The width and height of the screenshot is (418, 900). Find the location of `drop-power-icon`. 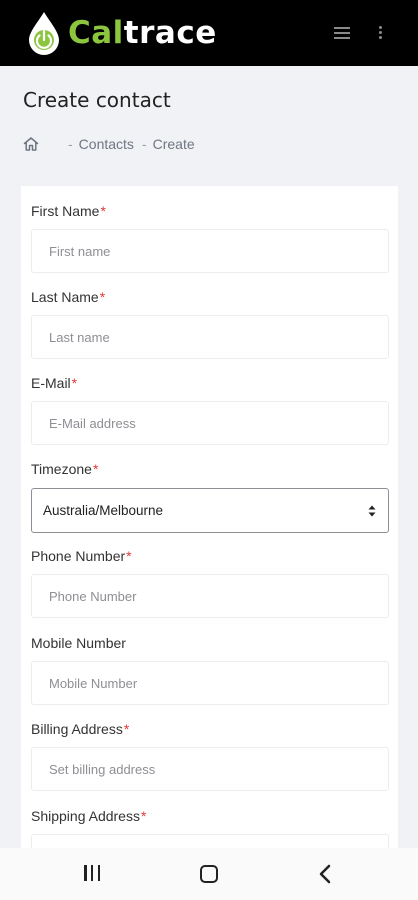

drop-power-icon is located at coordinates (44, 33).